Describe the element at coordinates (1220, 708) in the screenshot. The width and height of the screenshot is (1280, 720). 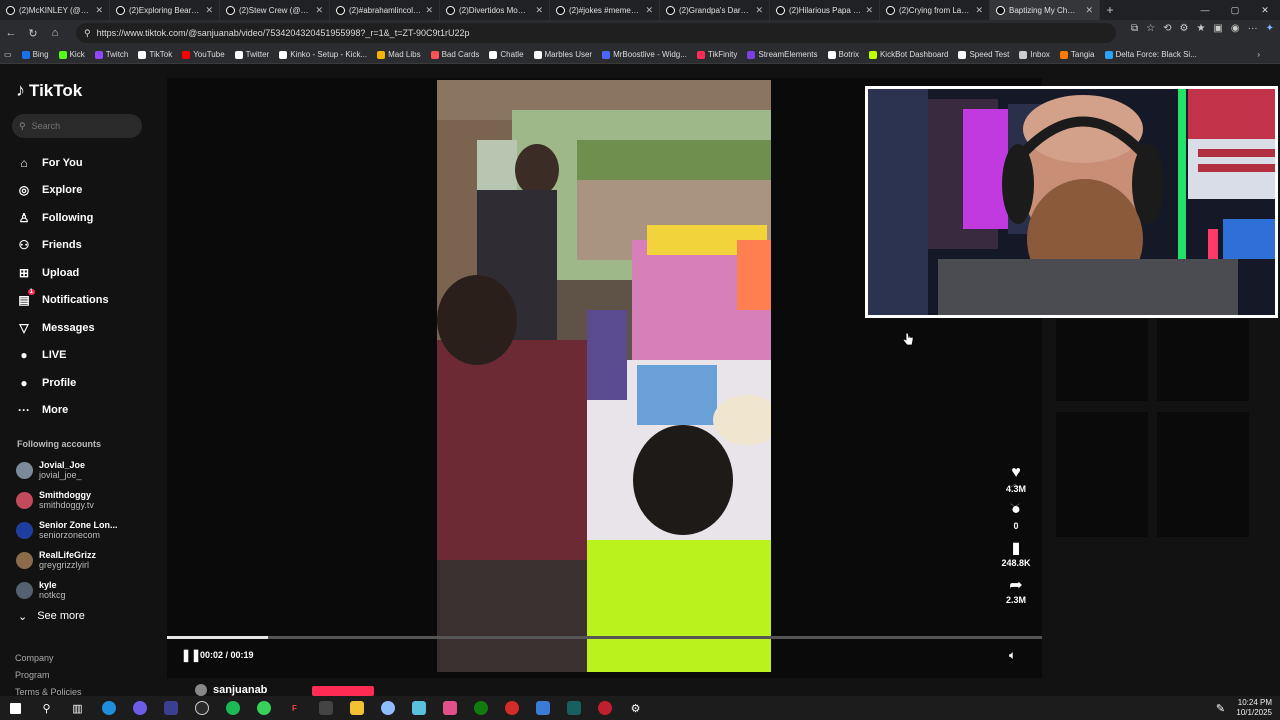
I see `tray-pen-icon: ✎` at that location.